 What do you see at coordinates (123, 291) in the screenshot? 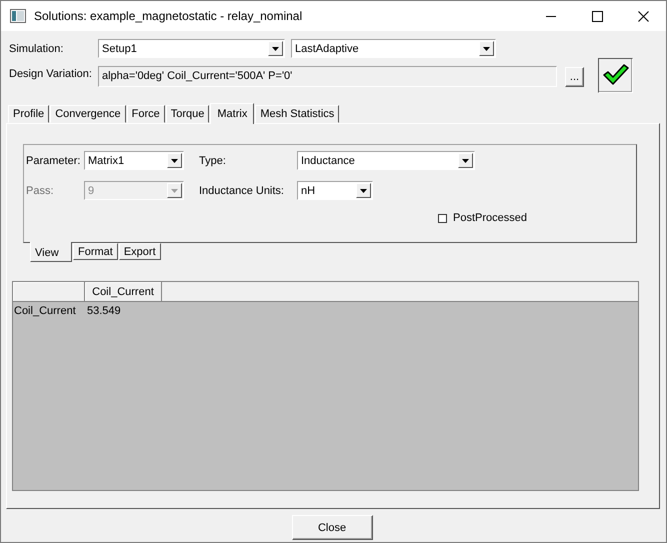
I see `column-header: Coil_Current` at bounding box center [123, 291].